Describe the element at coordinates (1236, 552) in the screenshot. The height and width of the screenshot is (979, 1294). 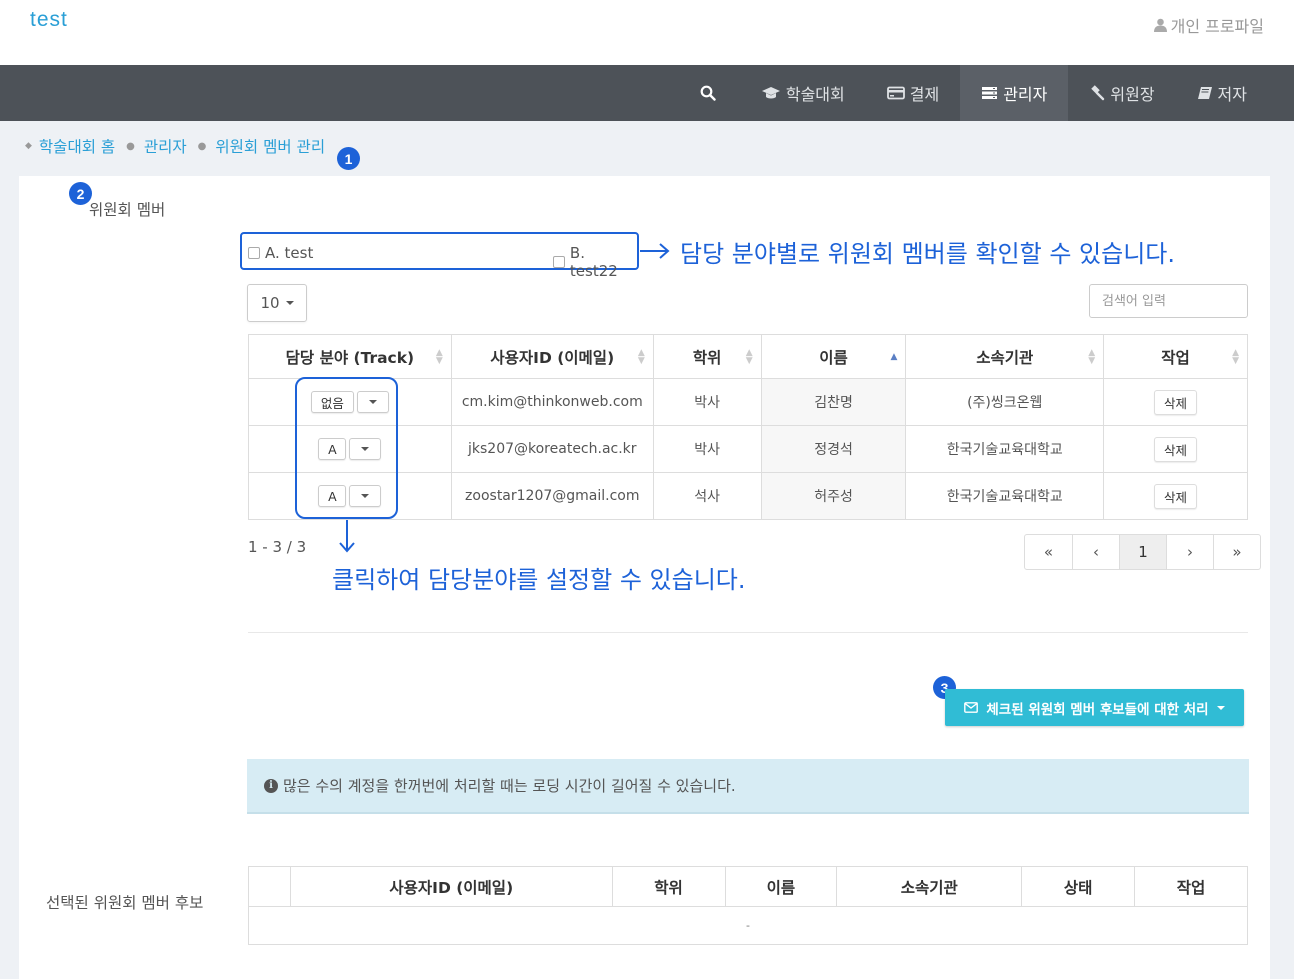
I see `page-last-button: »` at that location.